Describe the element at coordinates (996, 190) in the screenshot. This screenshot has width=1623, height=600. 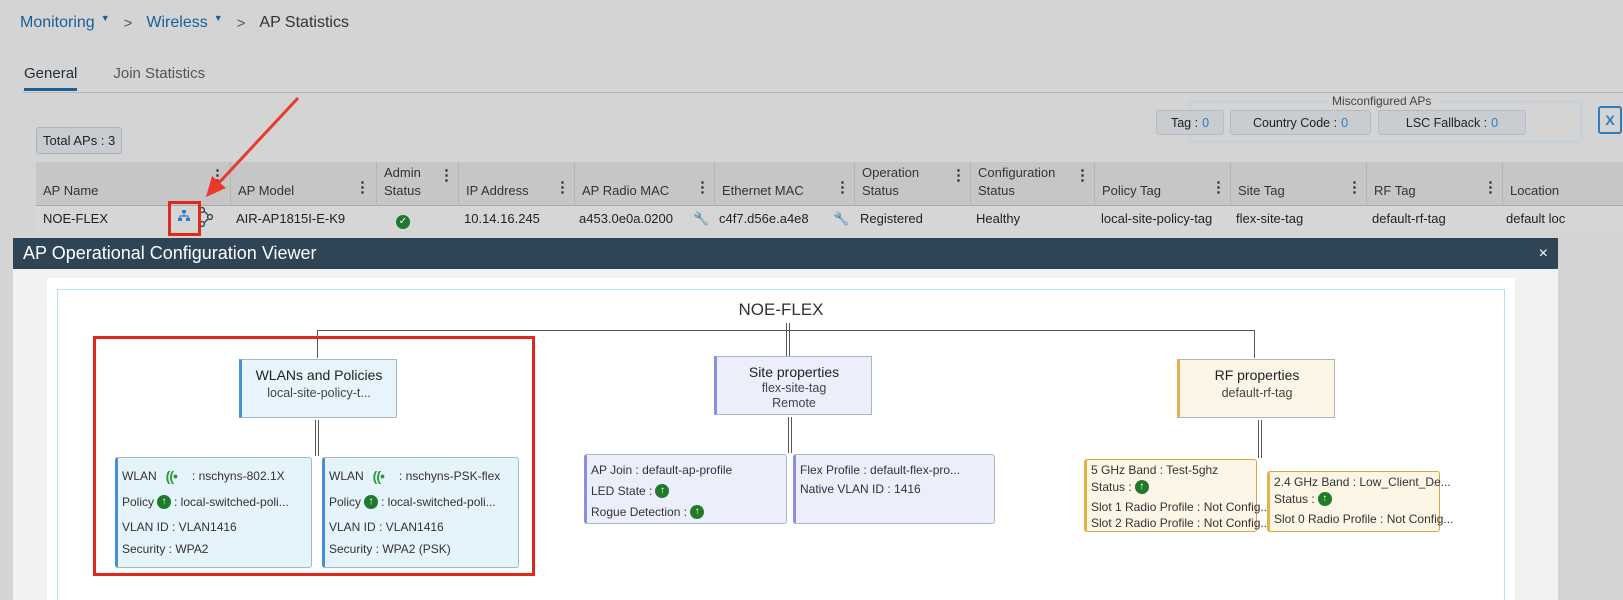
I see `col-configuration-status-label-2: Status` at that location.